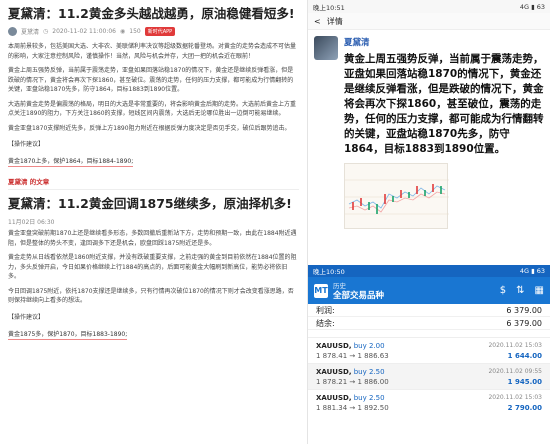 This screenshot has height=444, width=550. What do you see at coordinates (153, 181) in the screenshot?
I see `author-articles-tag: 夏黛清 的文章` at bounding box center [153, 181].